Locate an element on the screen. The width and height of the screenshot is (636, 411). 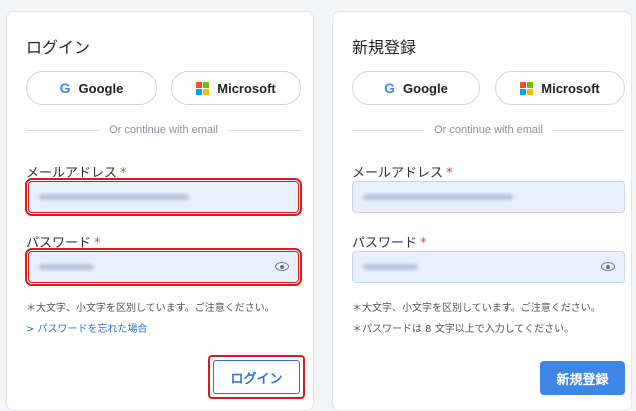
register-email-input is located at coordinates (488, 197).